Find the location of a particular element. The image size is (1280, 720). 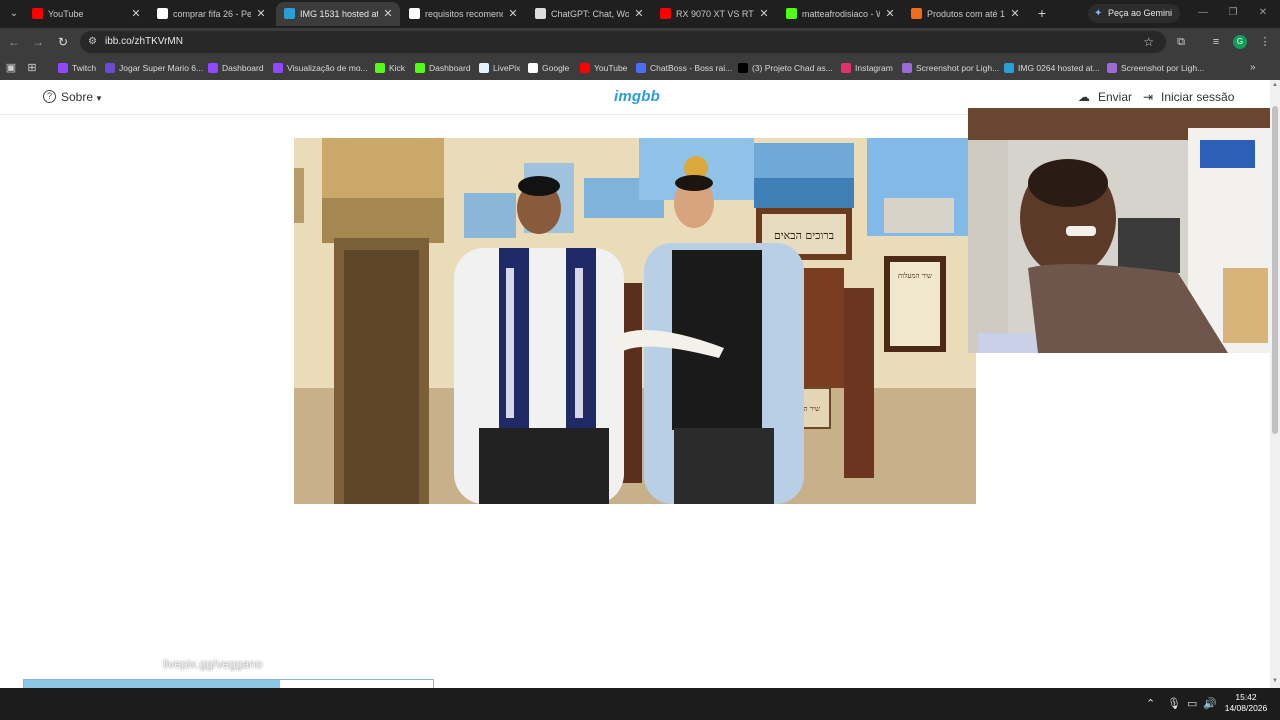

bookmark-item: LivePix is located at coordinates (499, 68).